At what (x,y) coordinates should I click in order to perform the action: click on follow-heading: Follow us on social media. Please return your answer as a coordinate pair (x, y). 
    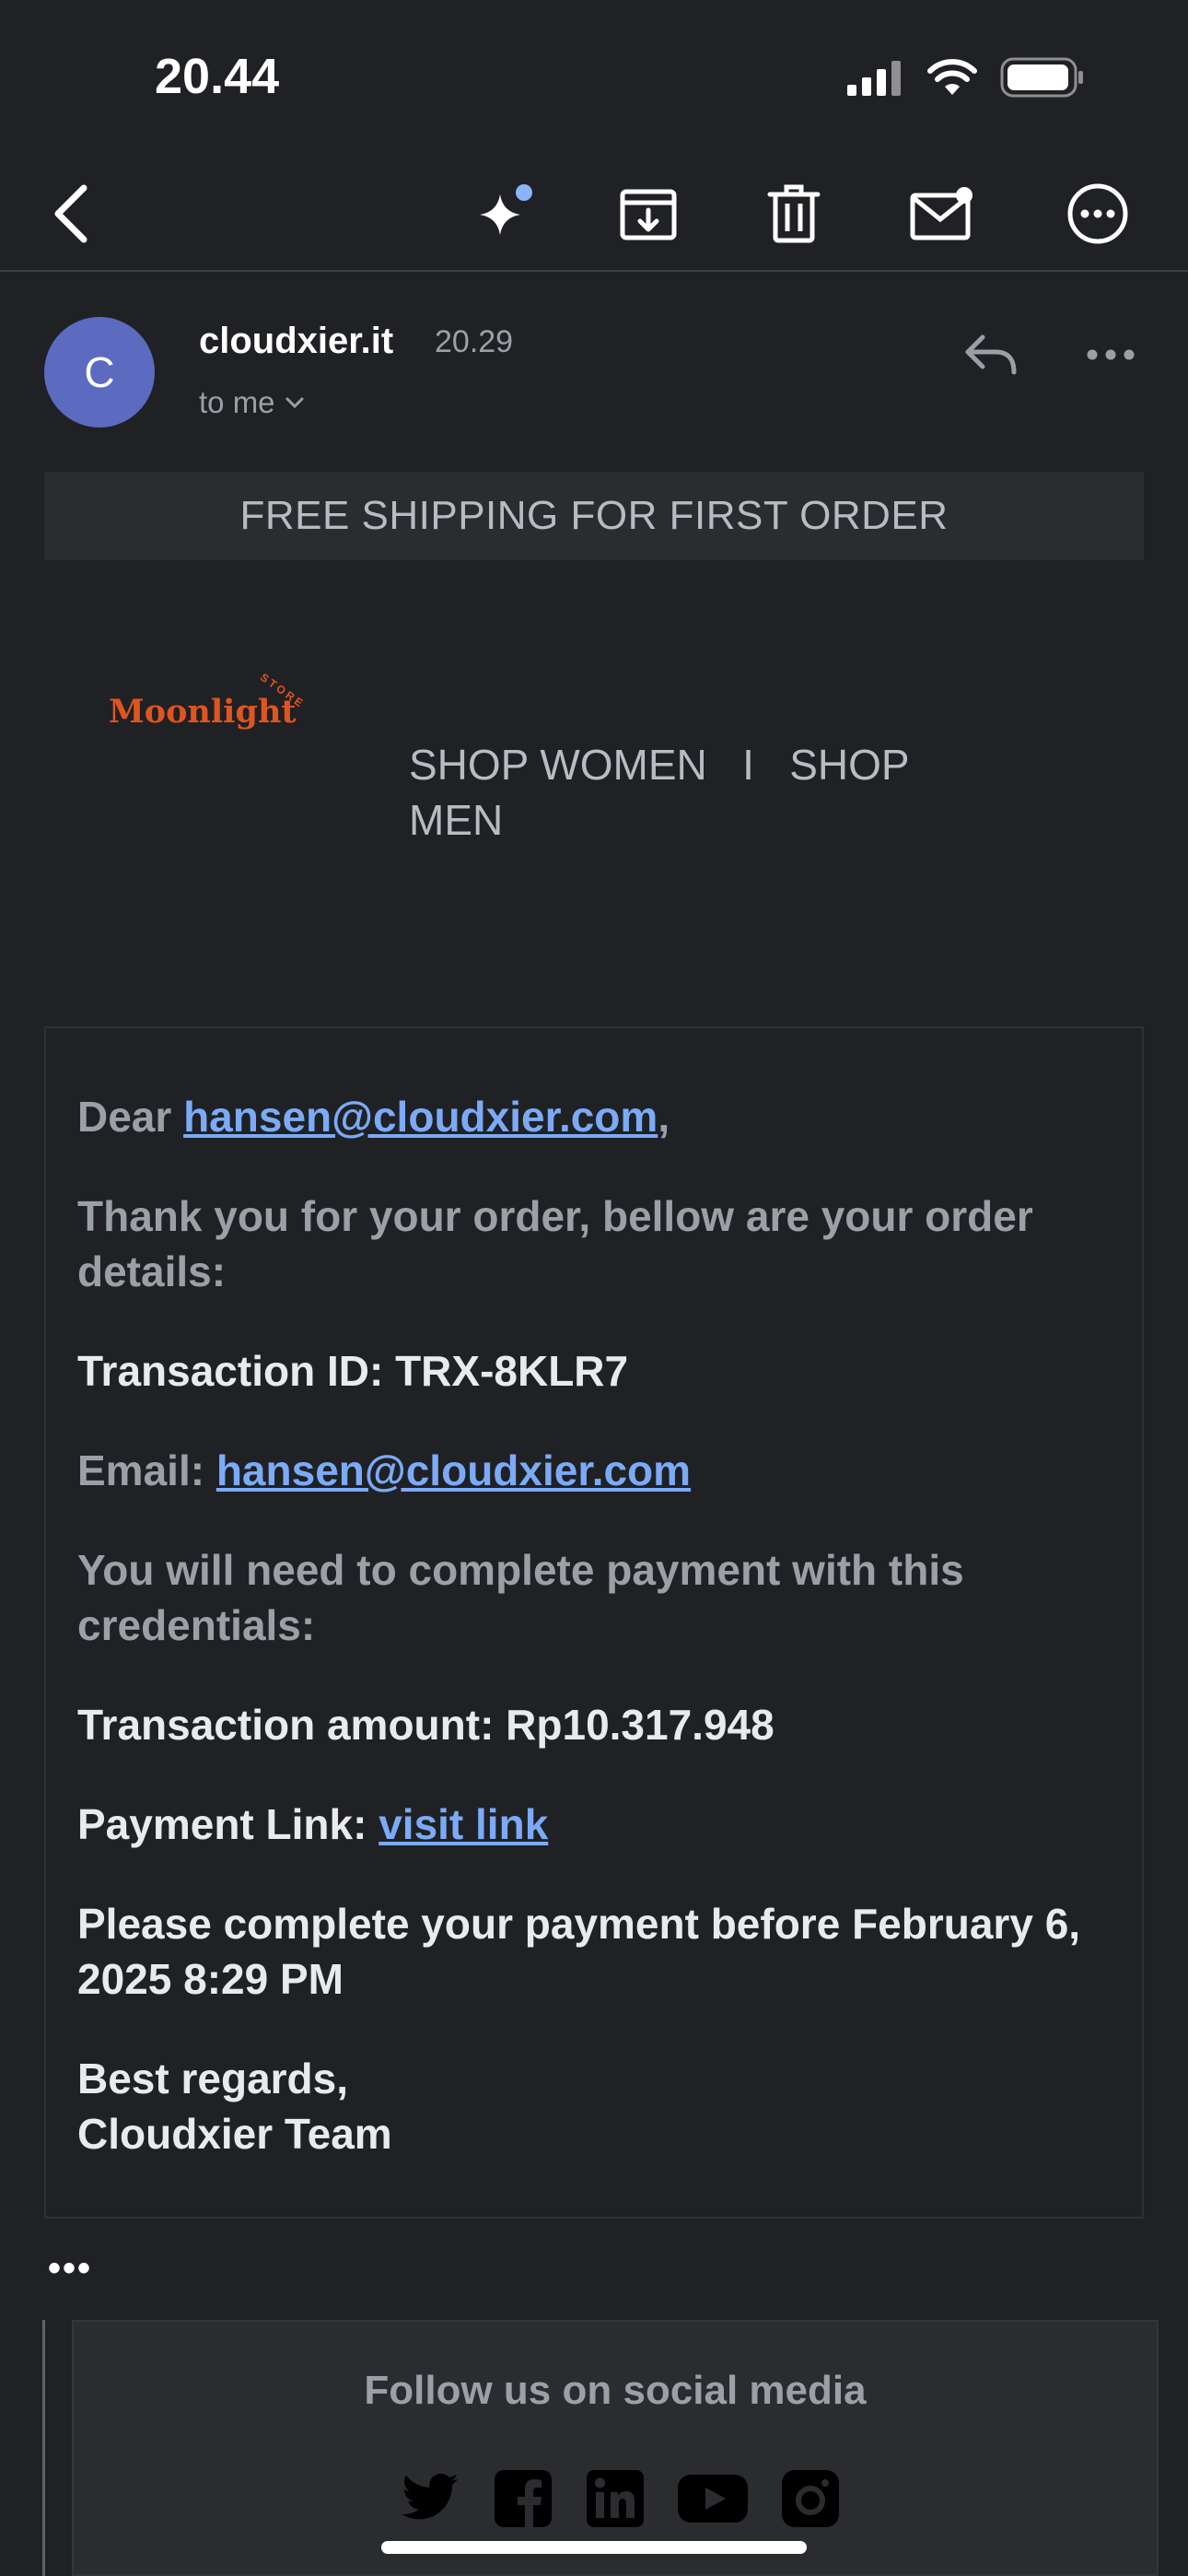
    Looking at the image, I should click on (615, 2390).